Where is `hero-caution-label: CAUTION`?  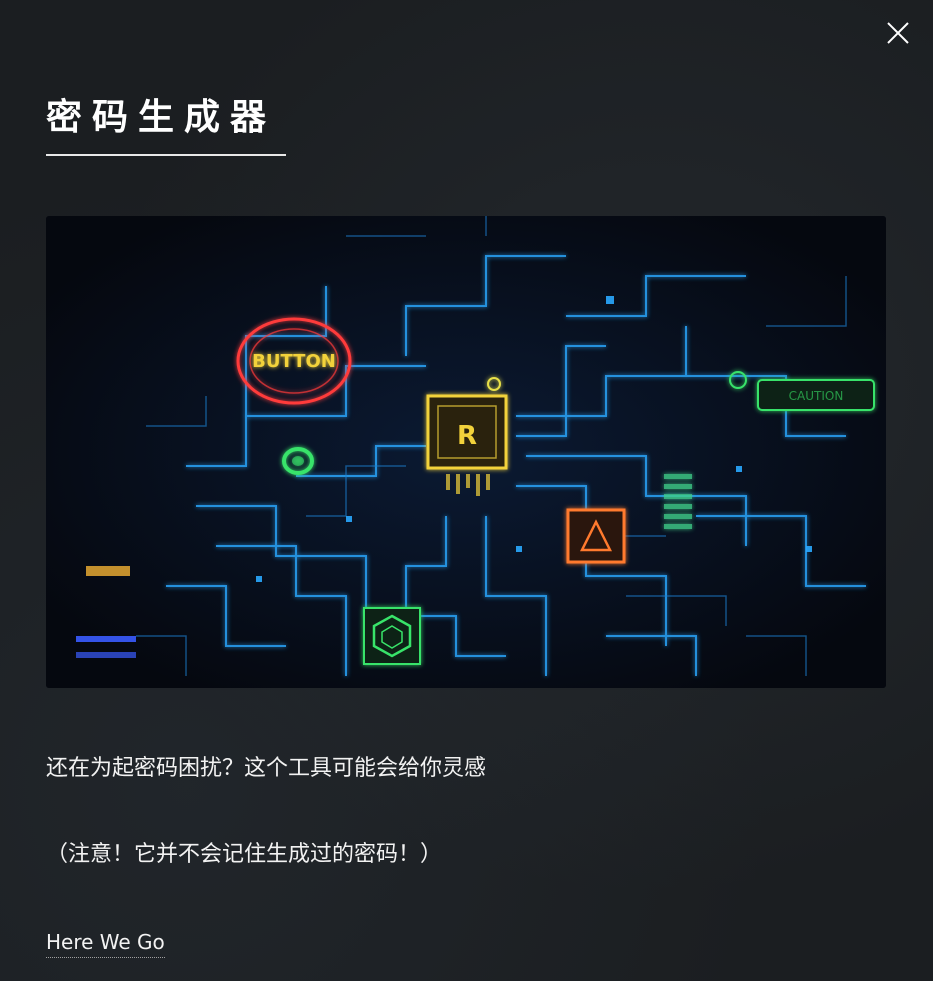 hero-caution-label: CAUTION is located at coordinates (816, 396).